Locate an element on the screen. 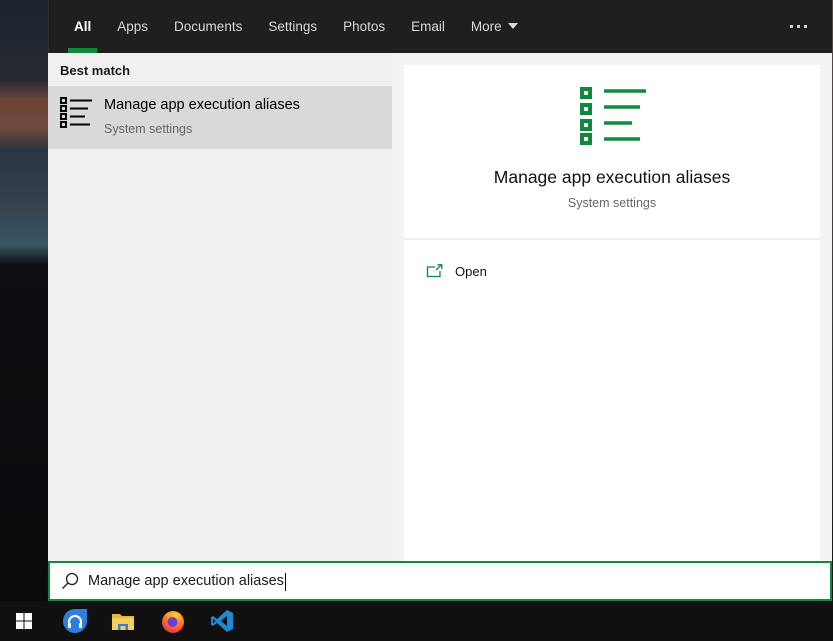  folder-icon is located at coordinates (123, 622).